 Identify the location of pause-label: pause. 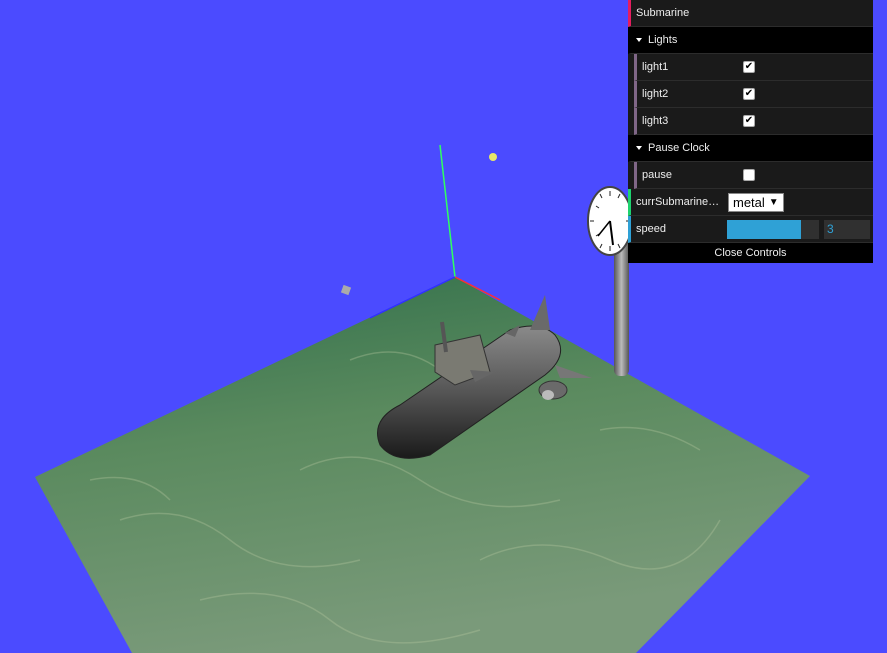
(657, 175).